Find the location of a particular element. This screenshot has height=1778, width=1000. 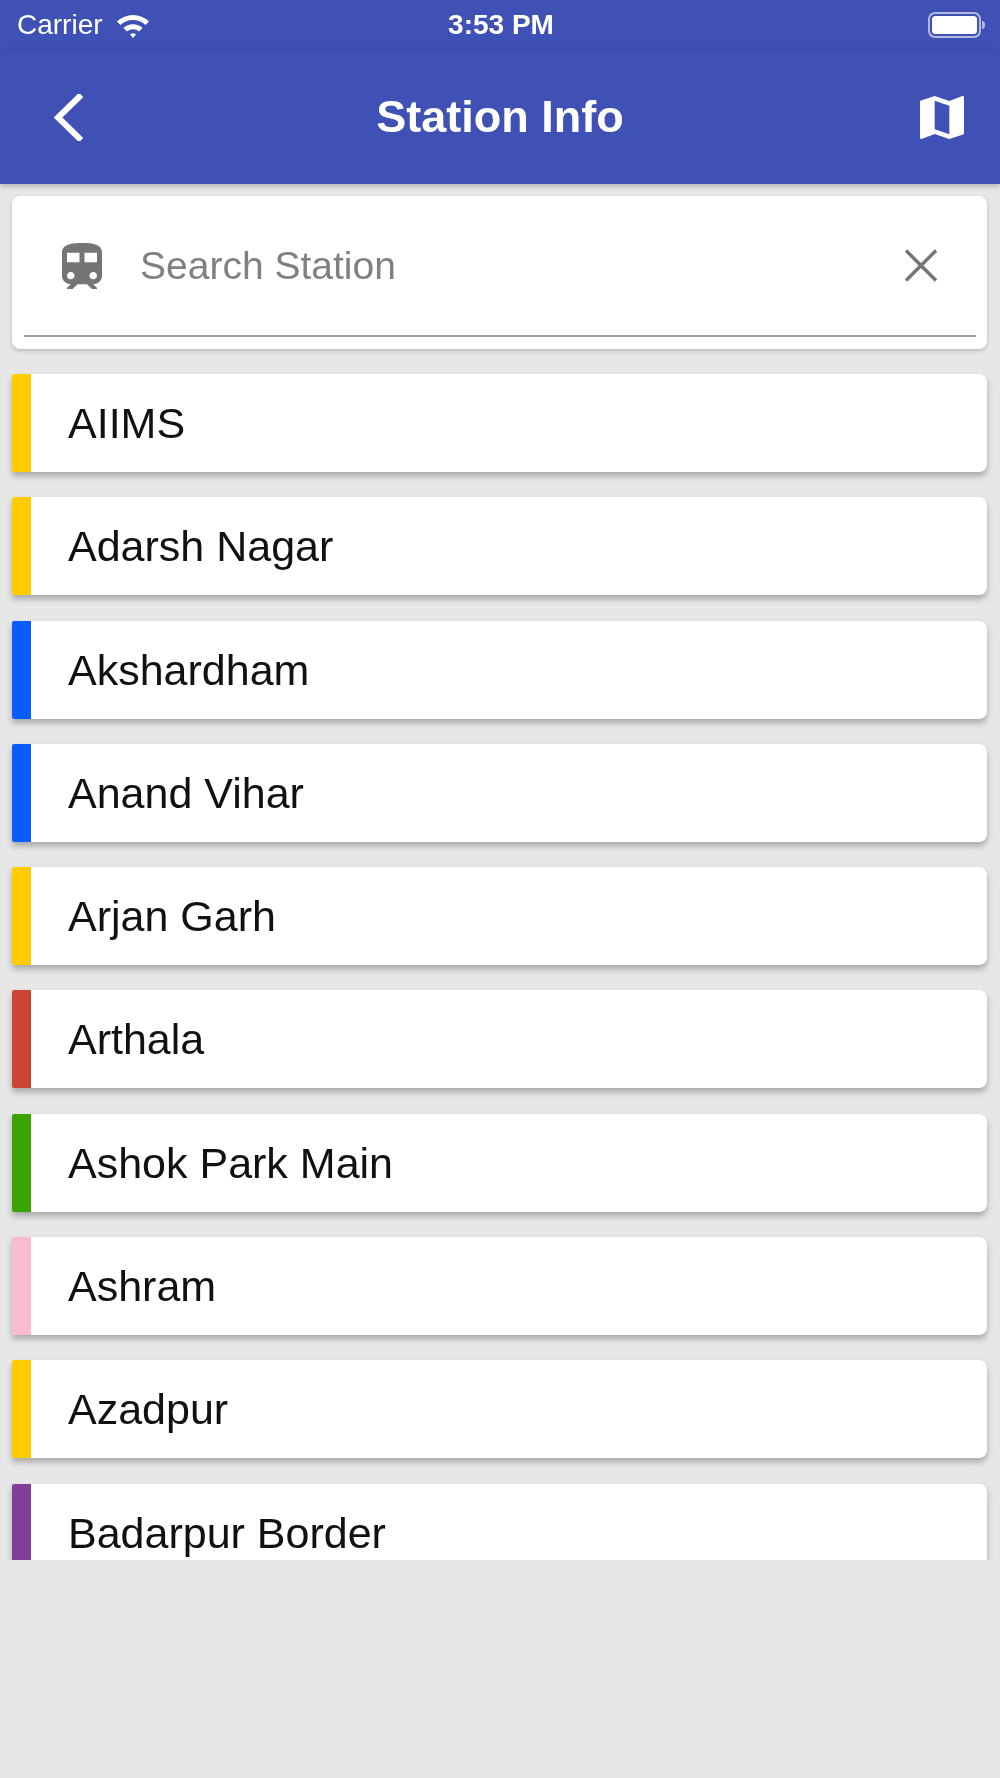

station-item: Arthala is located at coordinates (499, 1039).